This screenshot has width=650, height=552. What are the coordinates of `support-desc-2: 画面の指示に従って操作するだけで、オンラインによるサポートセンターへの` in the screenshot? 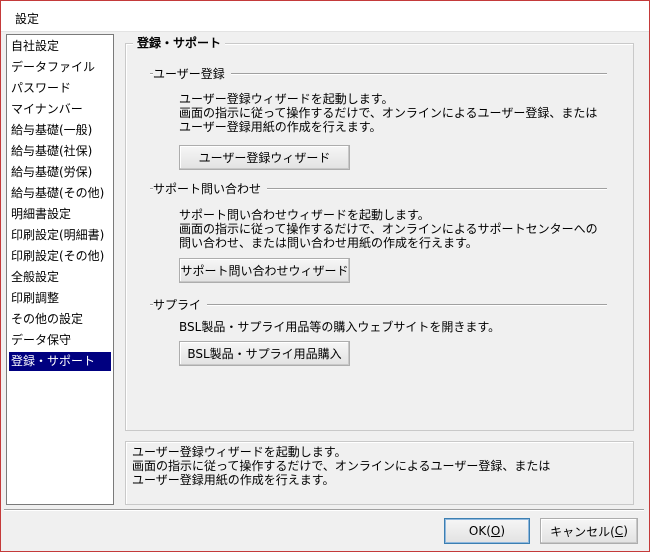 It's located at (388, 229).